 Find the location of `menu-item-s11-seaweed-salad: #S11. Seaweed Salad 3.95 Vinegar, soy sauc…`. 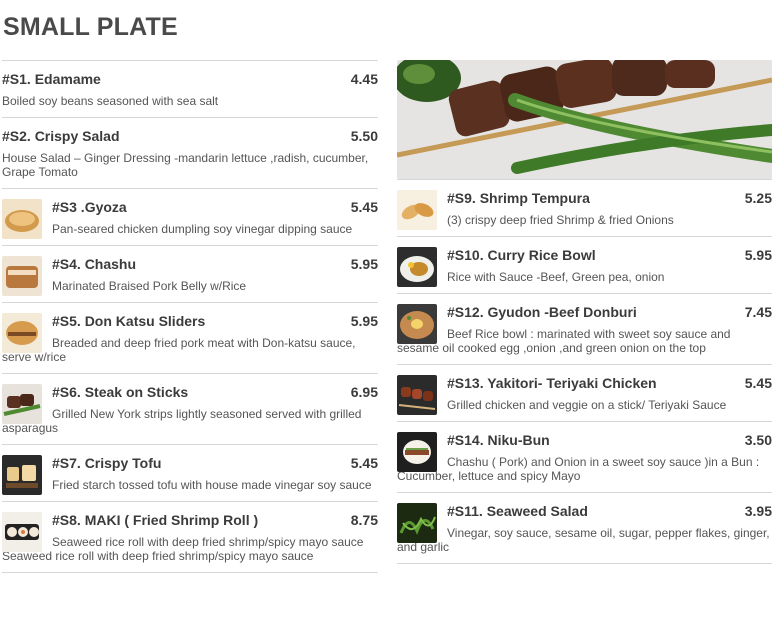

menu-item-s11-seaweed-salad: #S11. Seaweed Salad 3.95 Vinegar, soy sauc… is located at coordinates (584, 528).